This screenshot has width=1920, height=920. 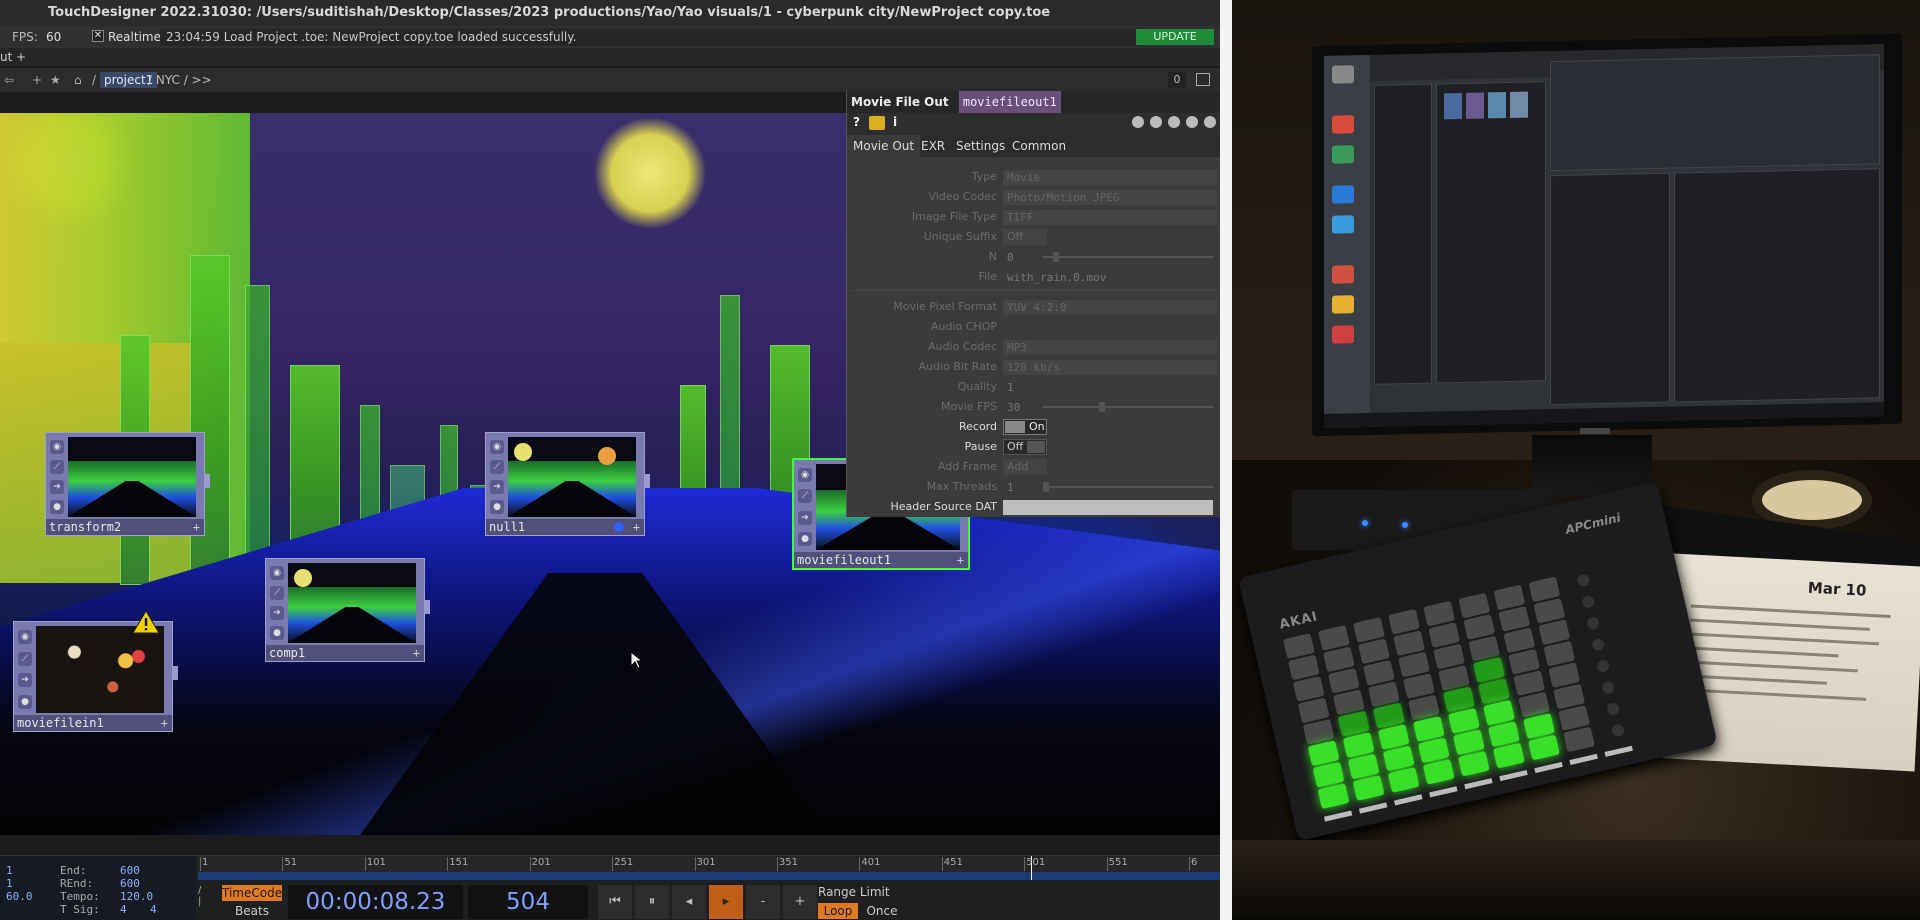 I want to click on file-field: with_rain.0.mov, so click(x=1110, y=277).